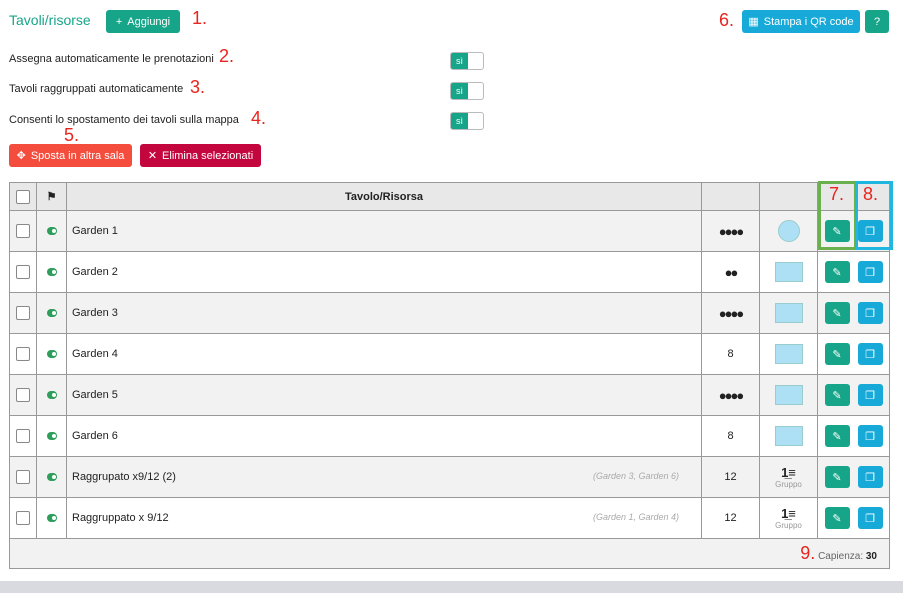 The width and height of the screenshot is (903, 603). Describe the element at coordinates (200, 18) in the screenshot. I see `annotation: 1.` at that location.